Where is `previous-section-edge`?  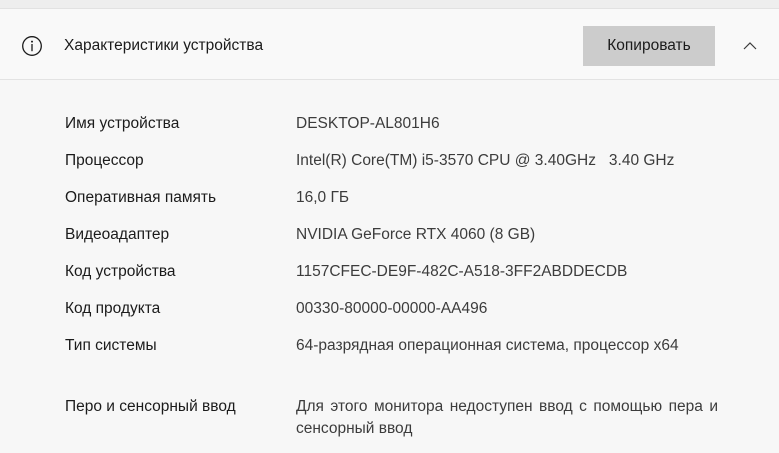
previous-section-edge is located at coordinates (389, 4).